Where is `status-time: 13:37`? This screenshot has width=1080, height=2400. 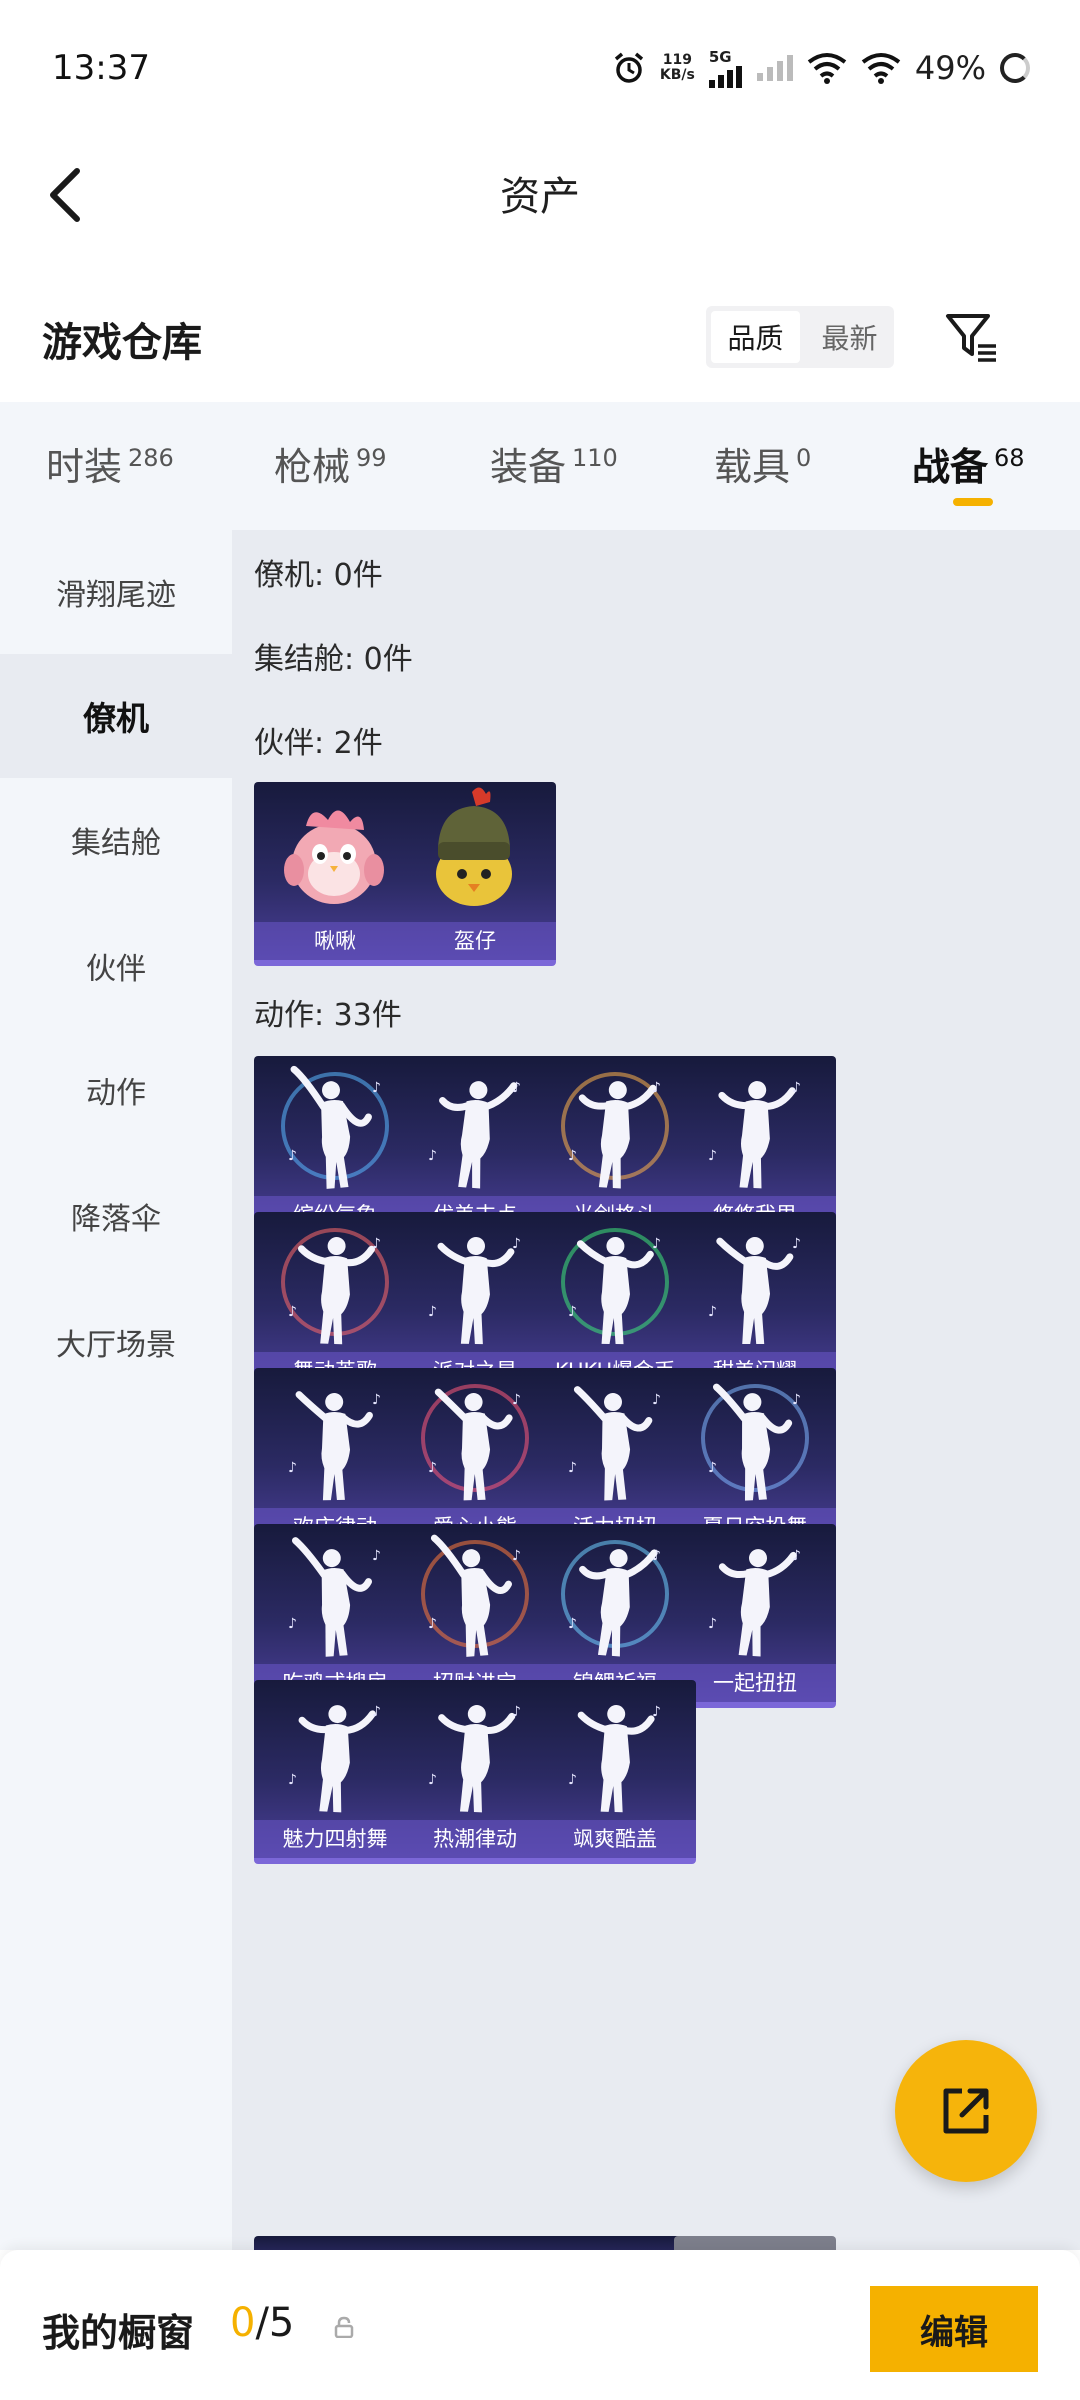
status-time: 13:37 is located at coordinates (101, 68).